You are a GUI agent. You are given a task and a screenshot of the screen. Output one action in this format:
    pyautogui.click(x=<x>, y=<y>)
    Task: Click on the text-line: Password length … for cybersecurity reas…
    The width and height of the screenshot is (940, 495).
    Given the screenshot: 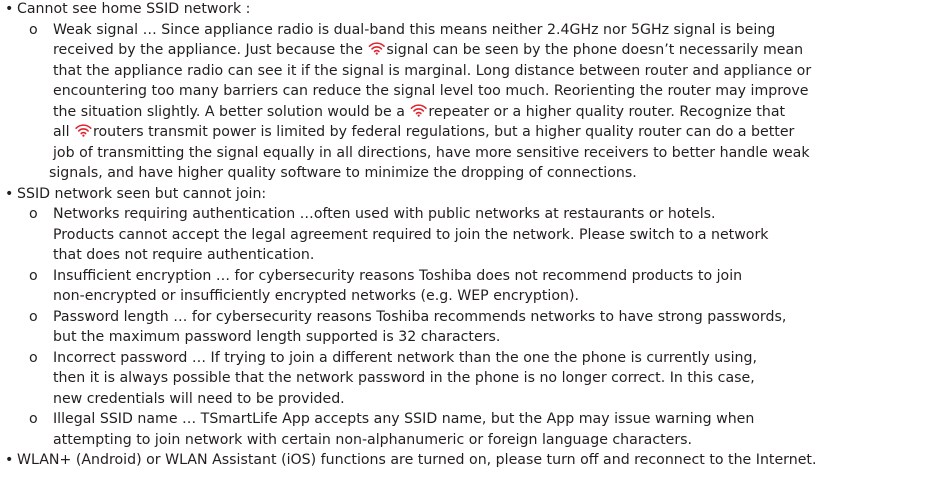 What is the action you would take?
    pyautogui.click(x=420, y=316)
    